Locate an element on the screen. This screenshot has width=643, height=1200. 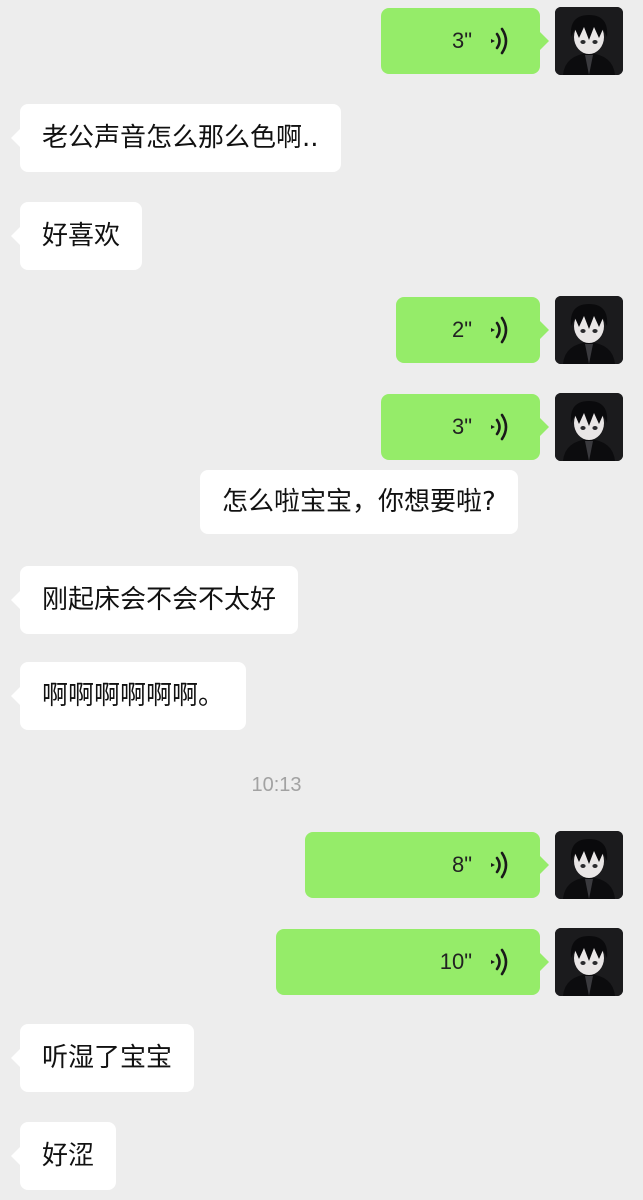
incoming-text-bubble: 老公声音怎么那么色啊.. is located at coordinates (176, 138).